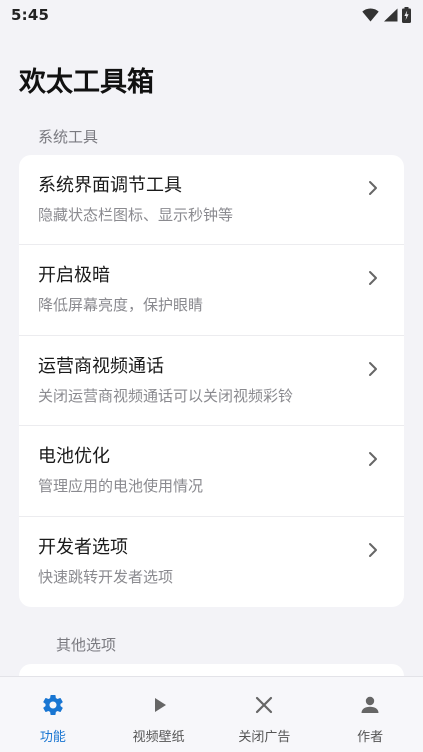  I want to click on list-item-title: 系统界面调节工具, so click(110, 185).